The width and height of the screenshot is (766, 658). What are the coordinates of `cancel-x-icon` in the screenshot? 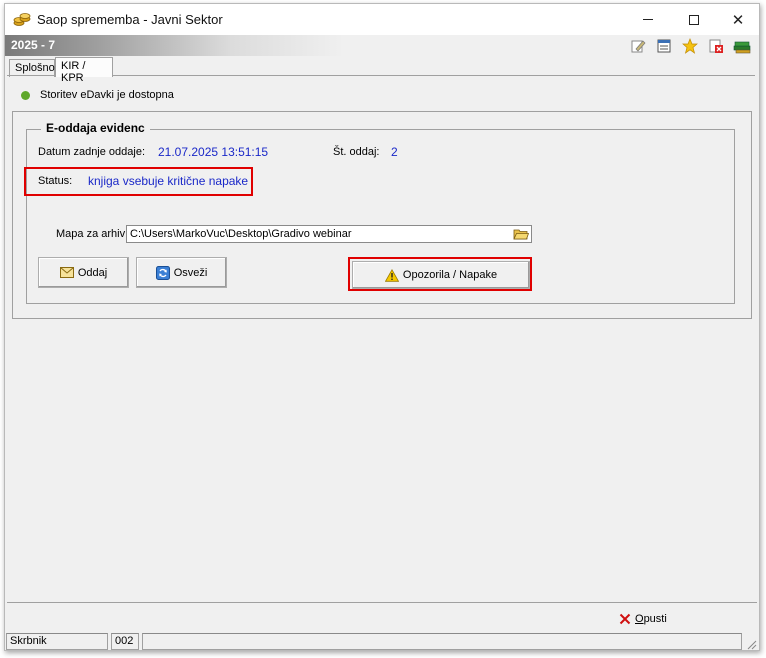 It's located at (625, 619).